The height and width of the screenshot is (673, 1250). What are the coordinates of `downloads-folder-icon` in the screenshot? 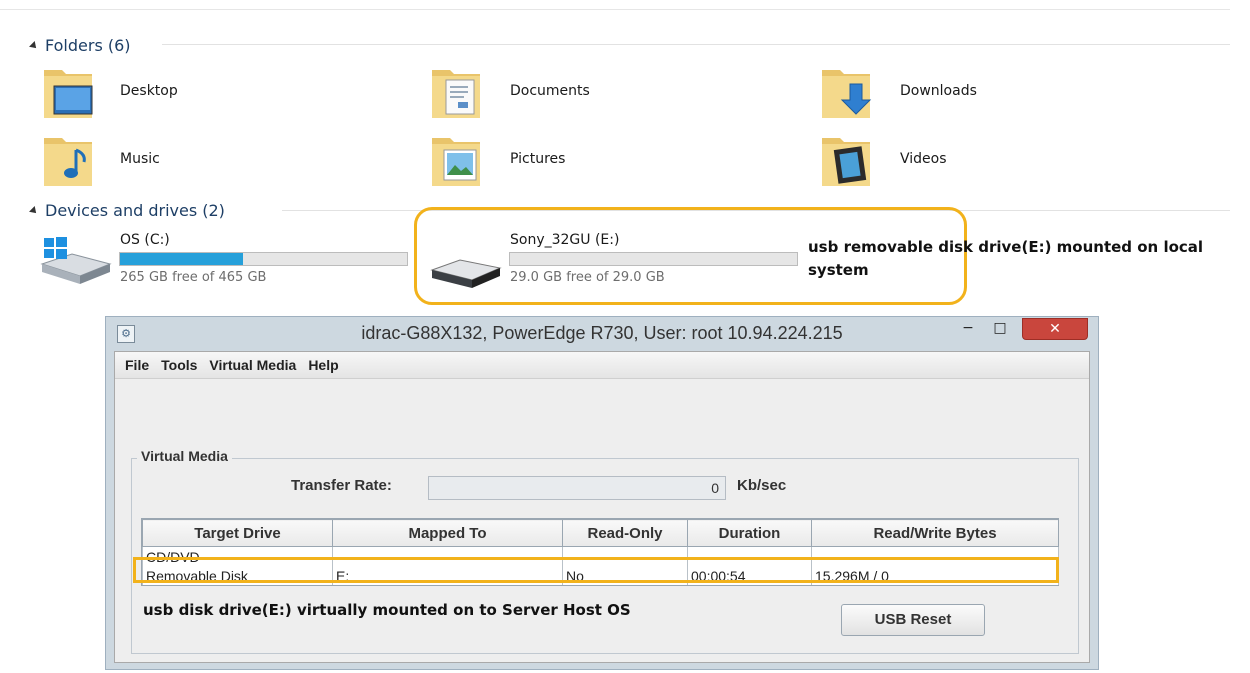 It's located at (847, 94).